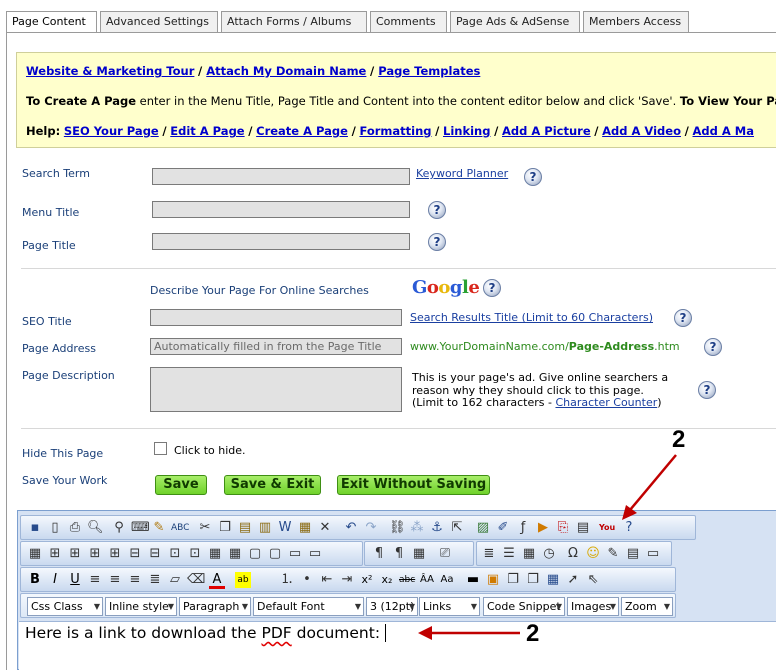  Describe the element at coordinates (679, 439) in the screenshot. I see `annotation-number-top: 2` at that location.